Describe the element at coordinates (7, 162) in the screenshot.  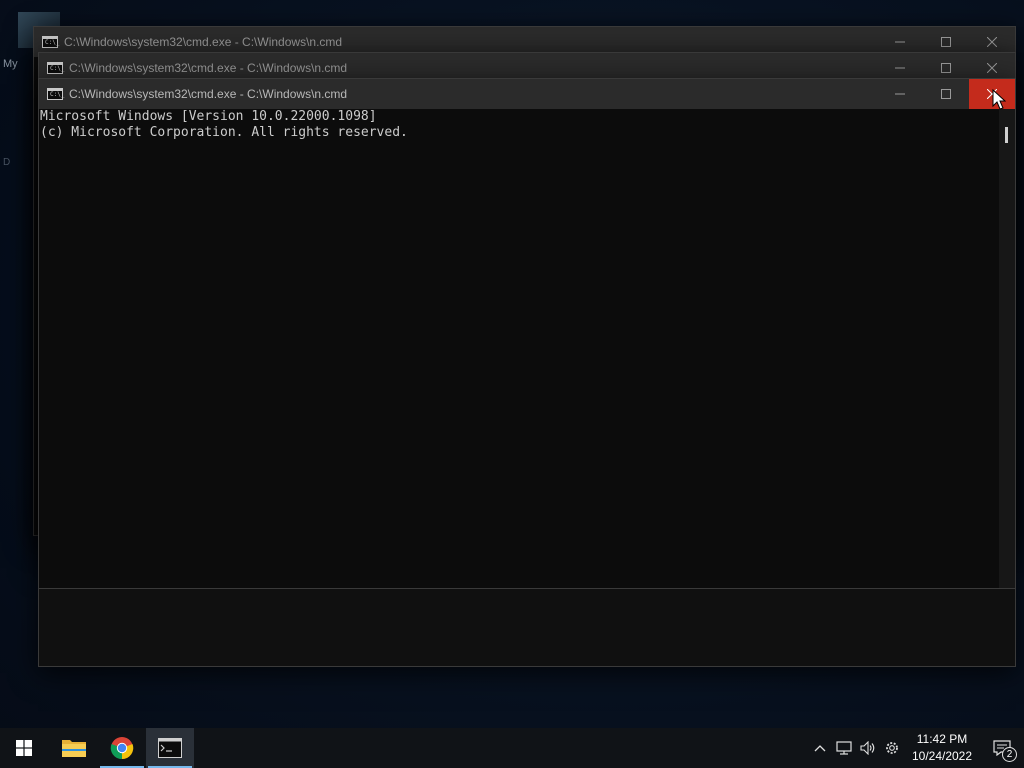
I see `desktop-icon-label: D` at that location.